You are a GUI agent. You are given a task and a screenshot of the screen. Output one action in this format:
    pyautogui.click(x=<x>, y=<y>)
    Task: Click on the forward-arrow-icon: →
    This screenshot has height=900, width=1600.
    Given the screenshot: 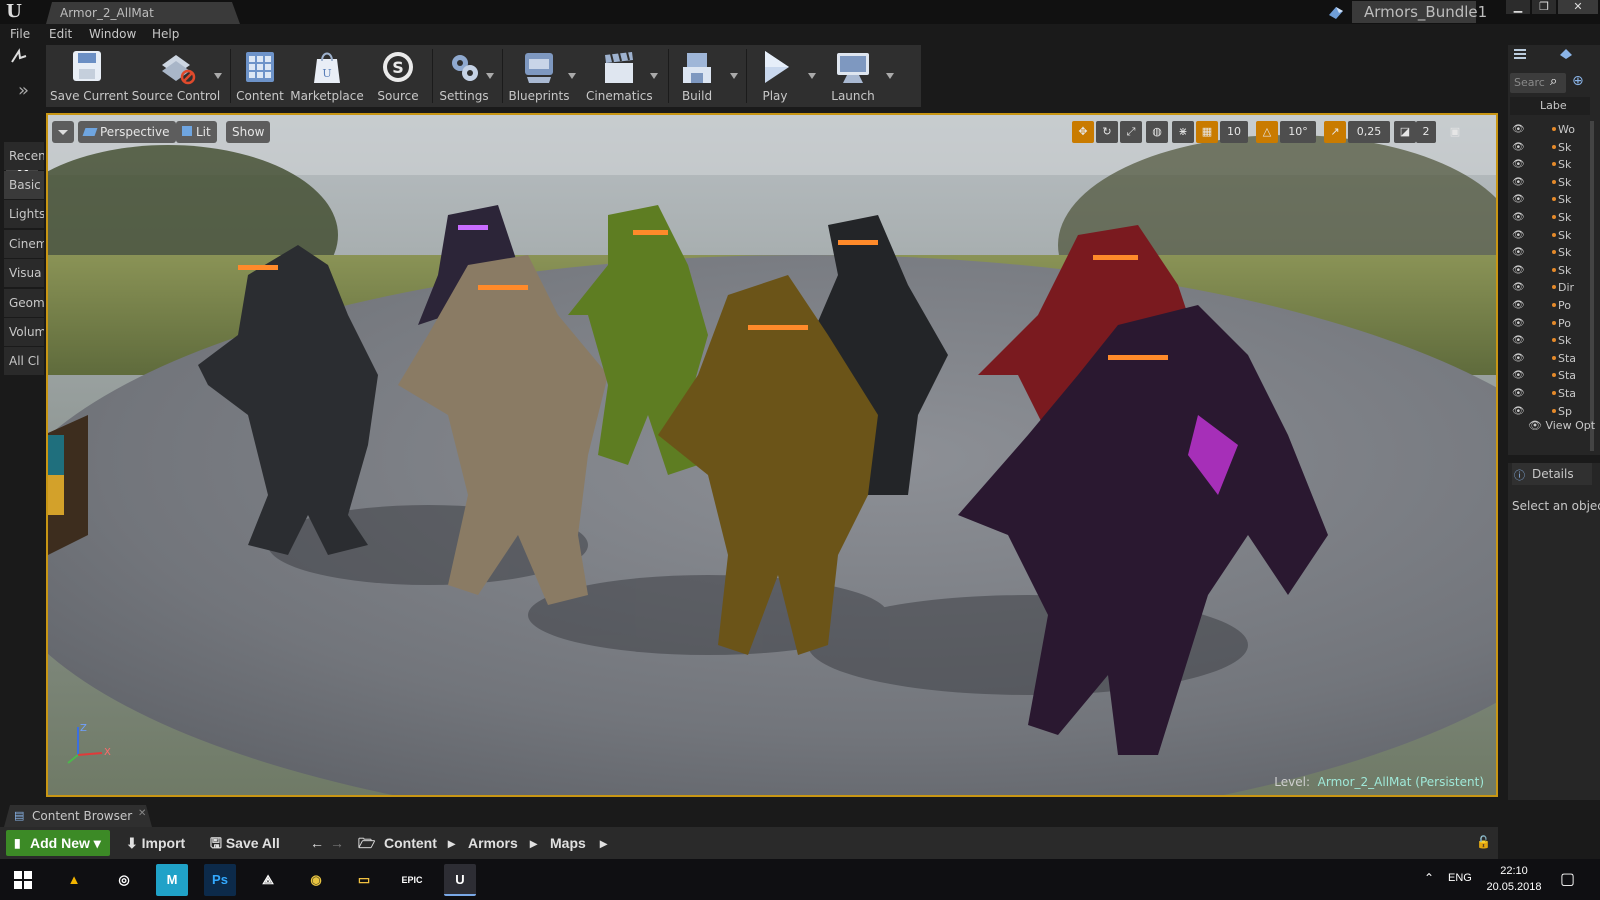 What is the action you would take?
    pyautogui.click(x=337, y=843)
    